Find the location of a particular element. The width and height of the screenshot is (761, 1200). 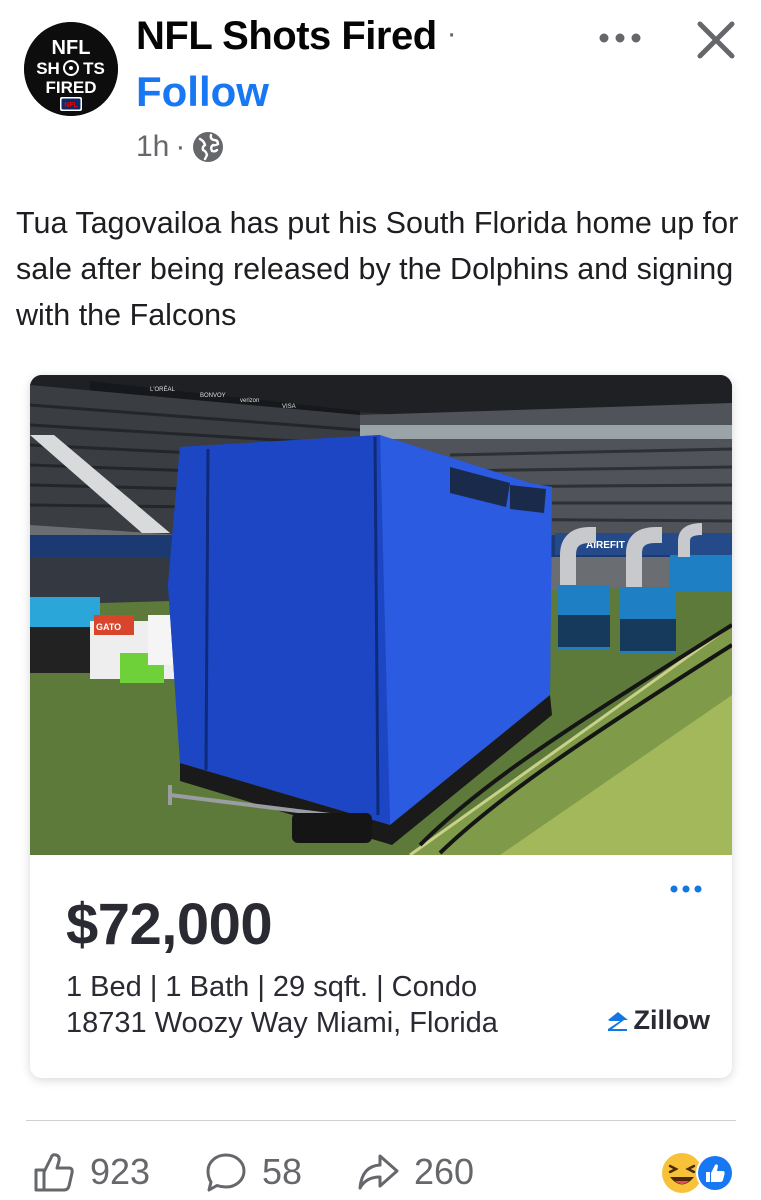

zillow-brand: Zillow is located at coordinates (658, 1020).